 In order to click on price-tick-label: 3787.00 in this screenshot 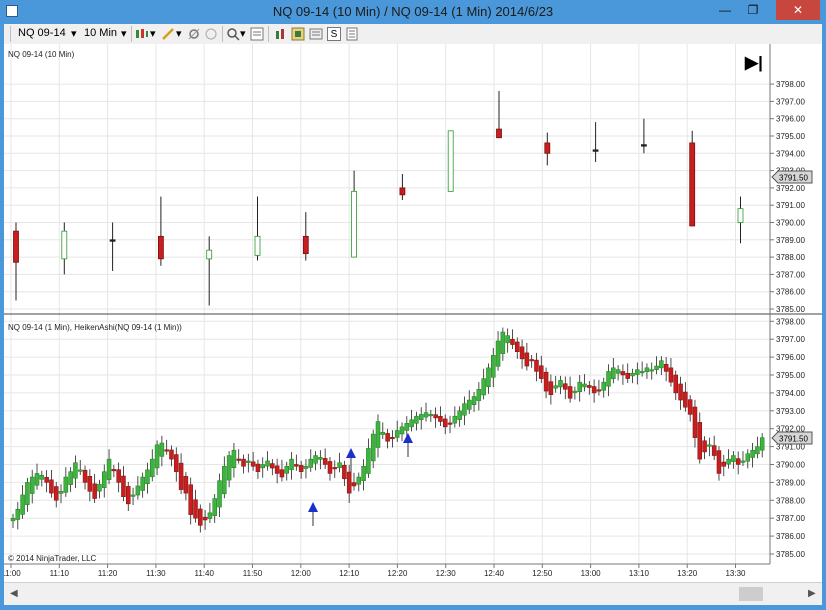, I will do `click(790, 274)`.